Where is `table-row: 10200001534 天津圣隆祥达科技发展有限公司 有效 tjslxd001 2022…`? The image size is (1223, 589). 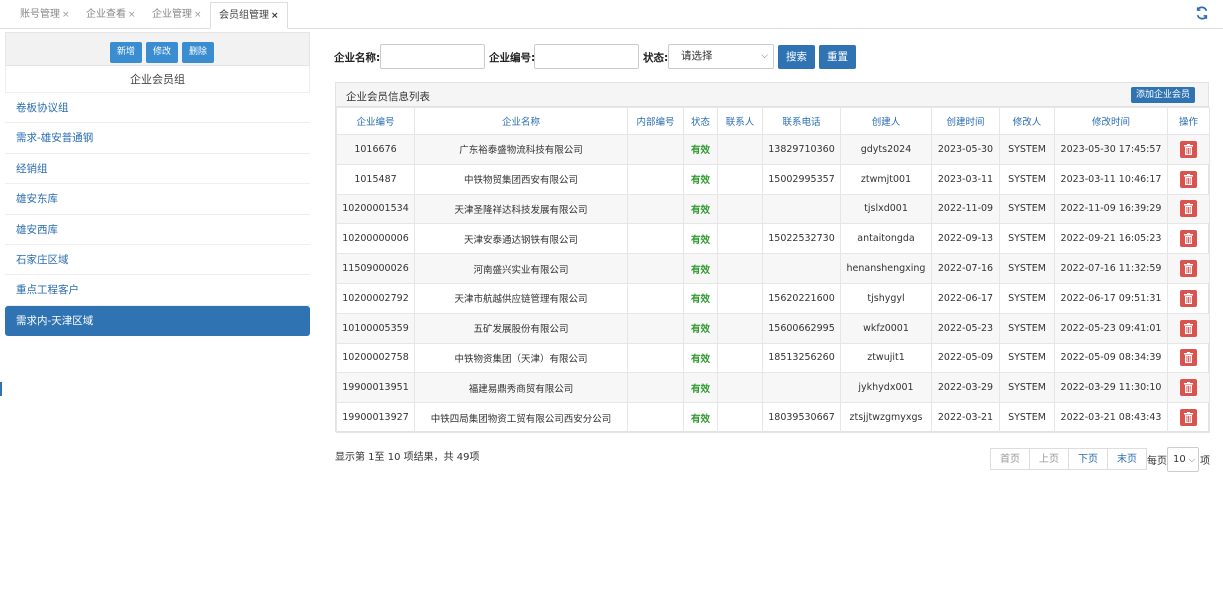 table-row: 10200001534 天津圣隆祥达科技发展有限公司 有效 tjslxd001 2022… is located at coordinates (773, 209).